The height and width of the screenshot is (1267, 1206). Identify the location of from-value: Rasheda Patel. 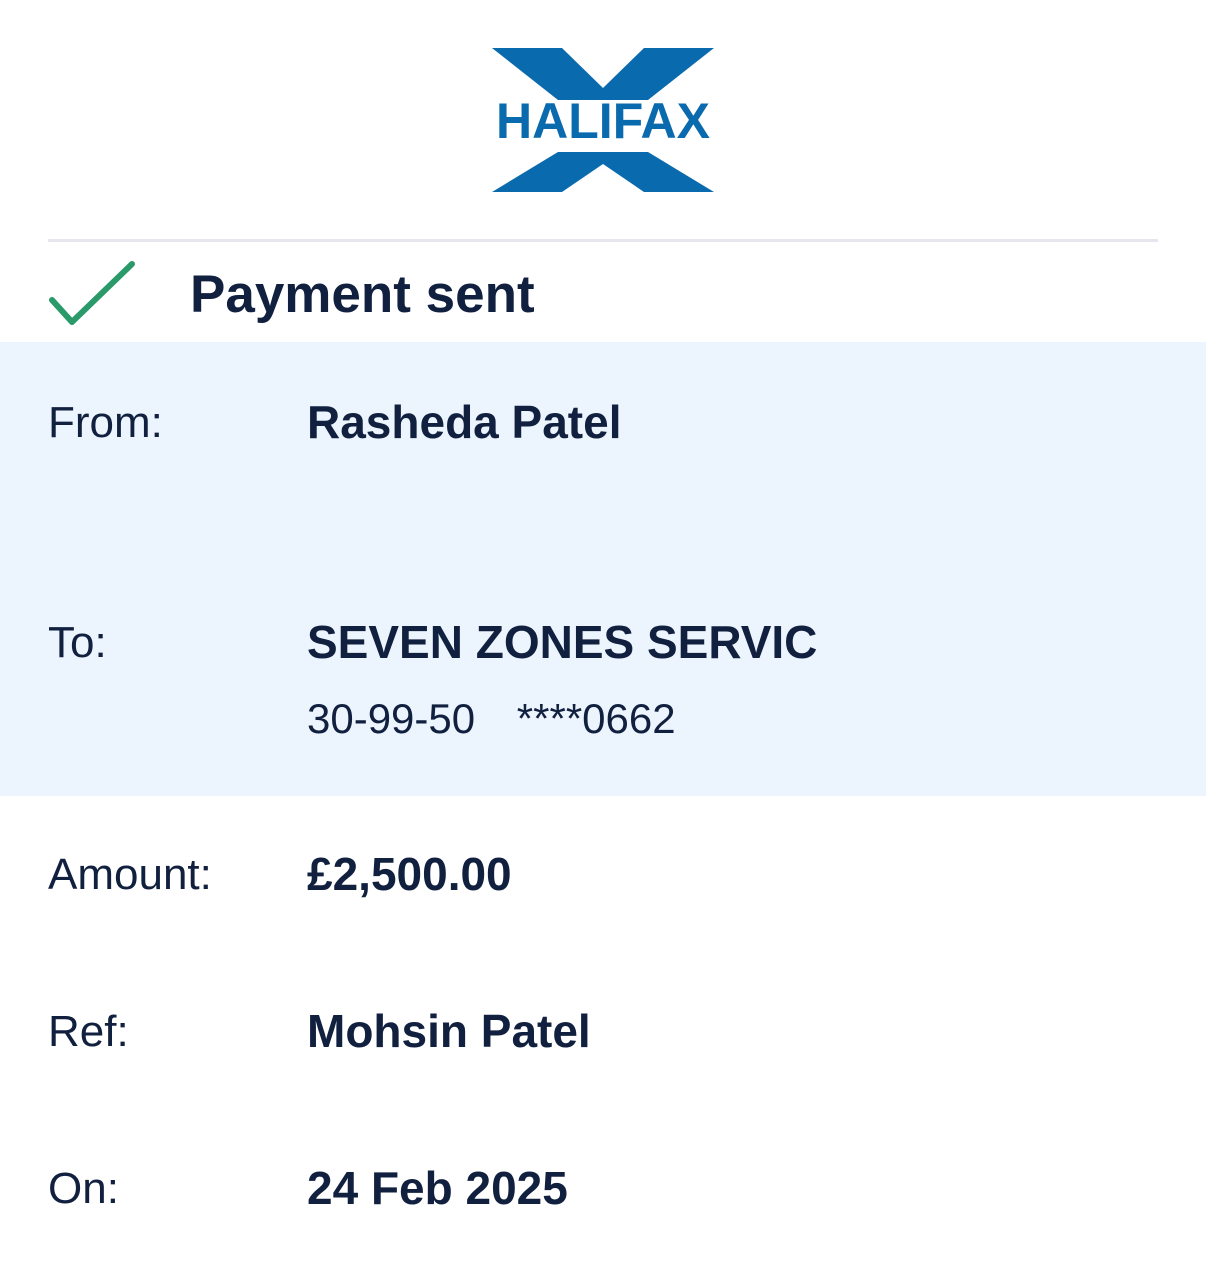
(464, 422).